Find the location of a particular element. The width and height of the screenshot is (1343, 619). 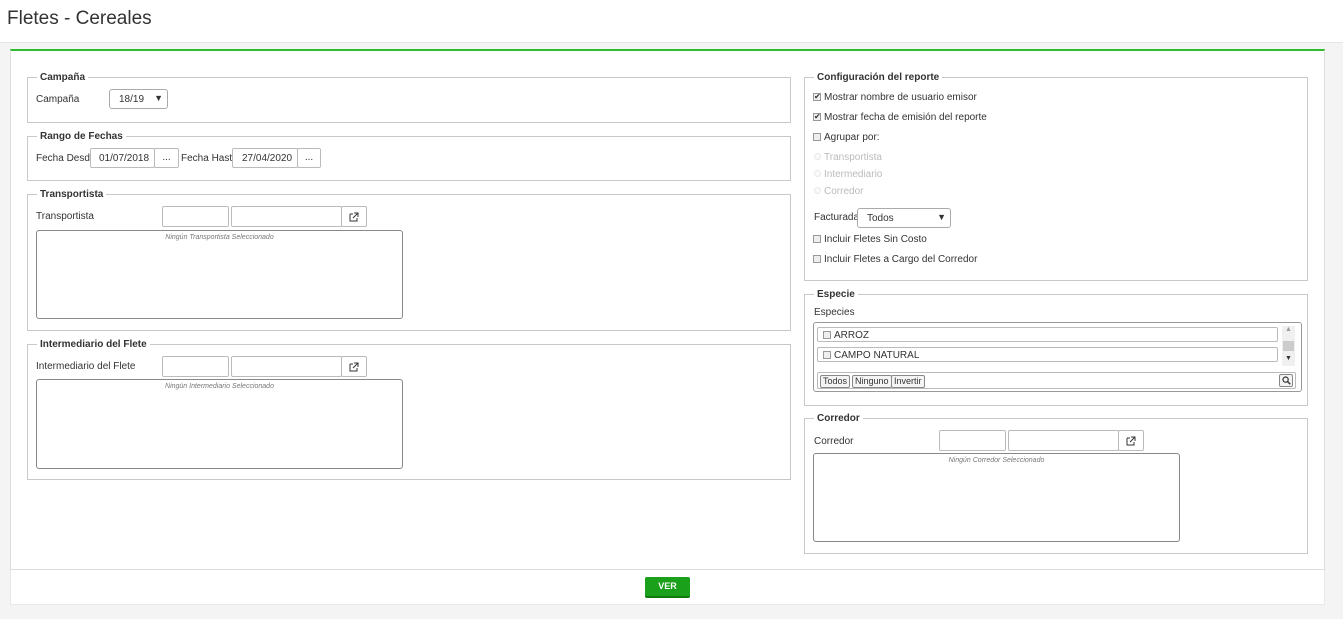

fecha-desde-value: 01/07/2018 is located at coordinates (124, 158).